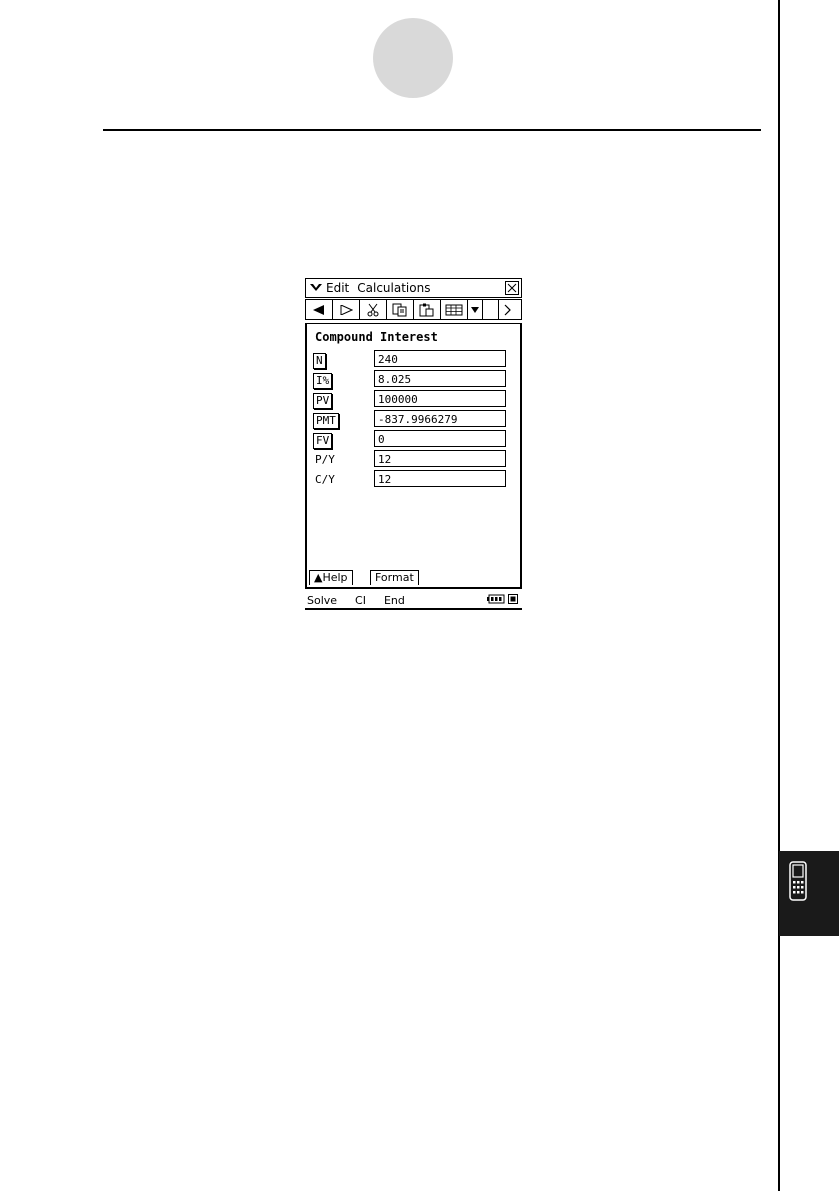 Image resolution: width=839 pixels, height=1191 pixels. I want to click on label-i-percent-button: I%, so click(323, 381).